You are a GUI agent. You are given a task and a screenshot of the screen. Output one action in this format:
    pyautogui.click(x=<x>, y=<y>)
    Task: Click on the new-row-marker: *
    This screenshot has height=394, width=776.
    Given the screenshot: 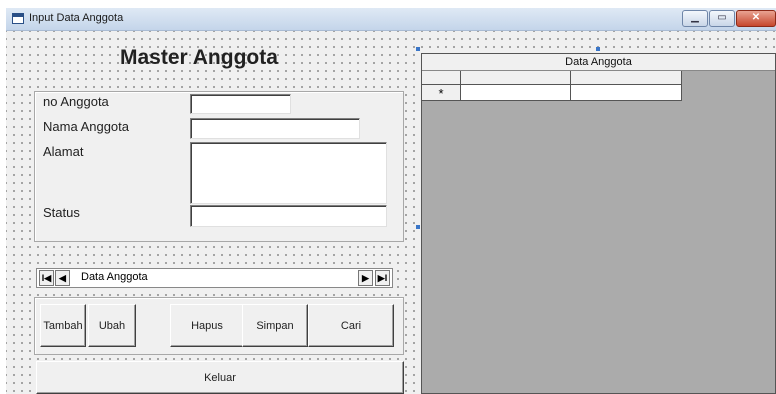 What is the action you would take?
    pyautogui.click(x=441, y=93)
    